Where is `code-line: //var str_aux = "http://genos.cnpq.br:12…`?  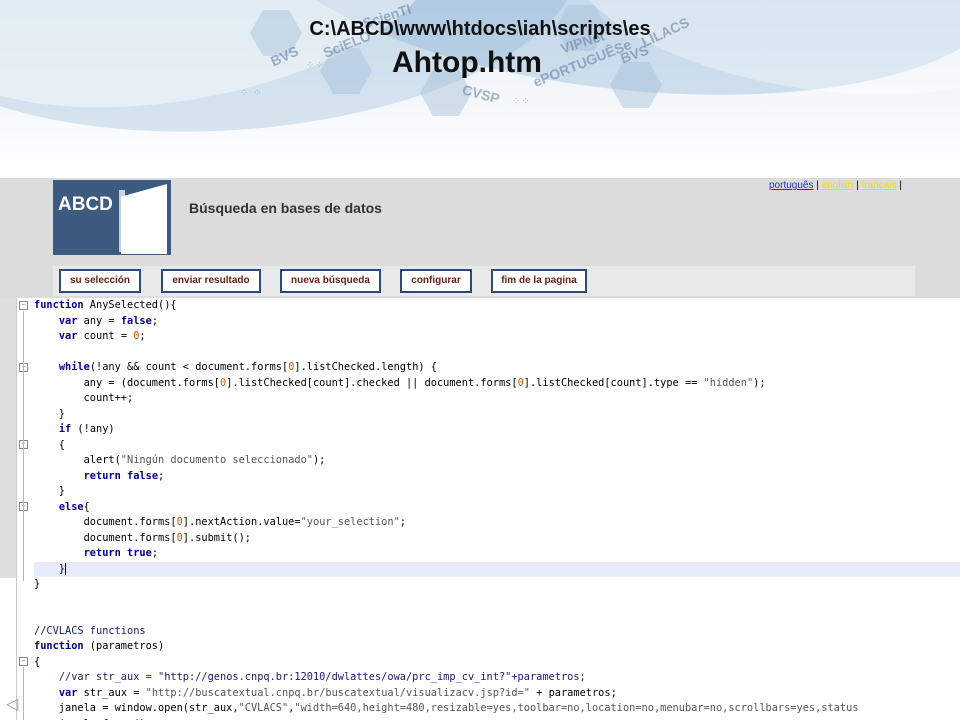 code-line: //var str_aux = "http://genos.cnpq.br:12… is located at coordinates (497, 678).